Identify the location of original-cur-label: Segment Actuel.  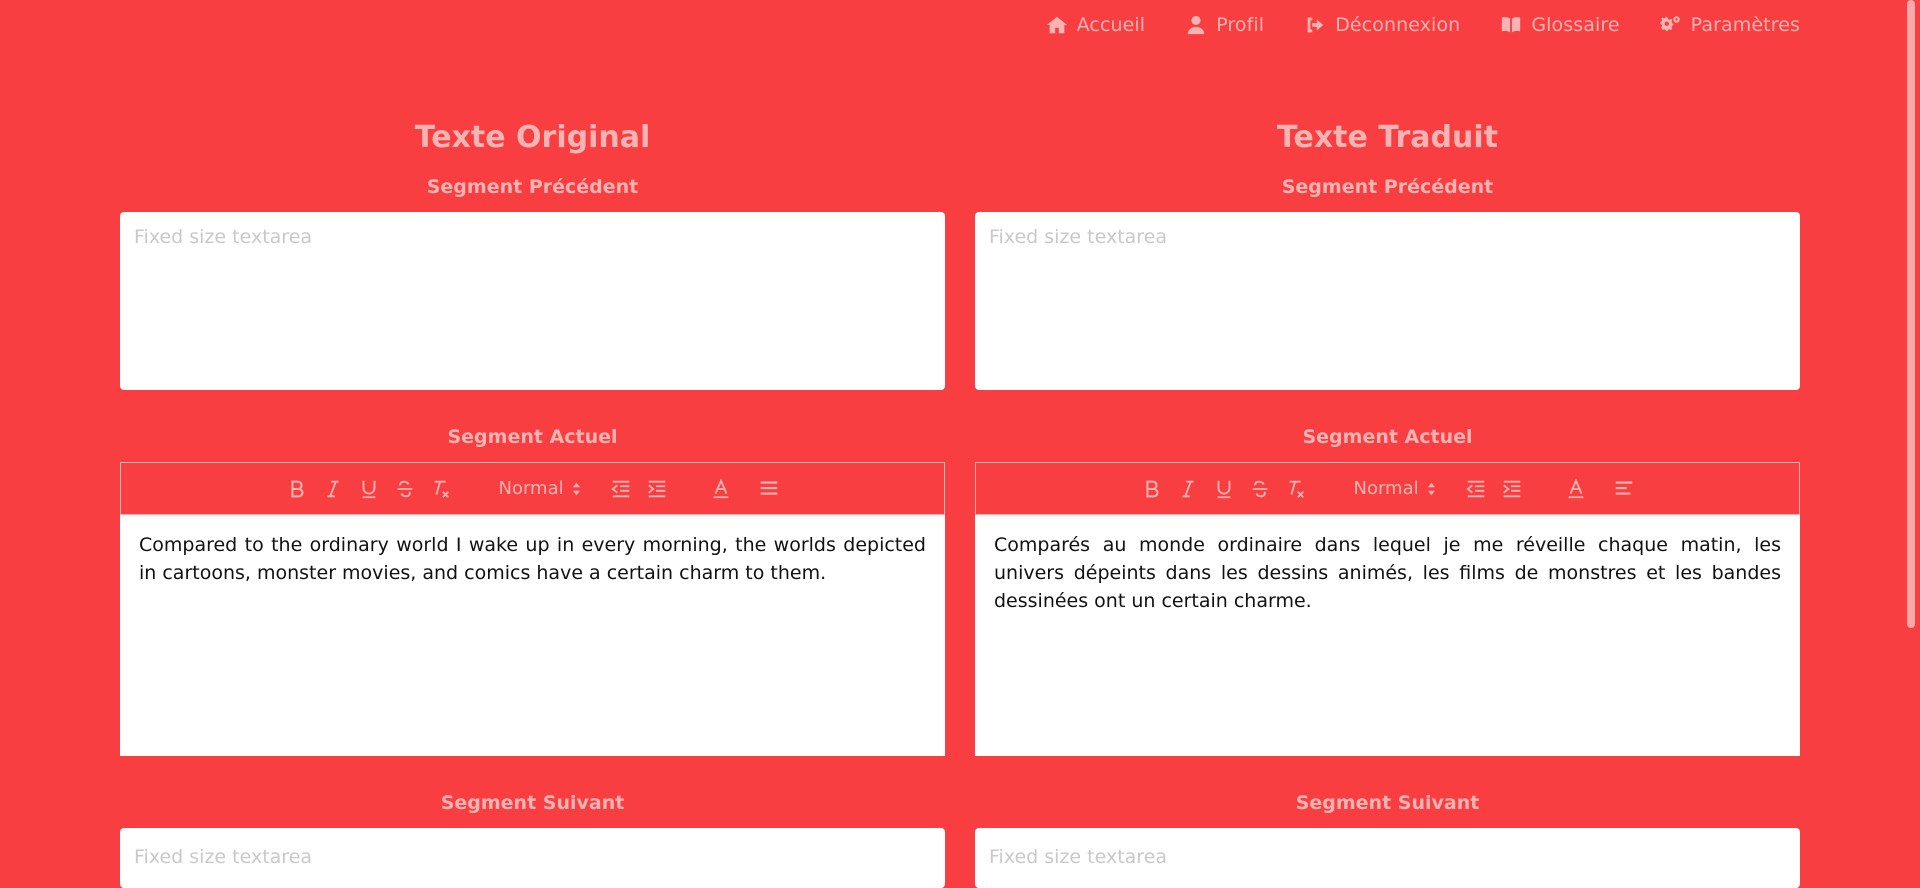
(532, 437).